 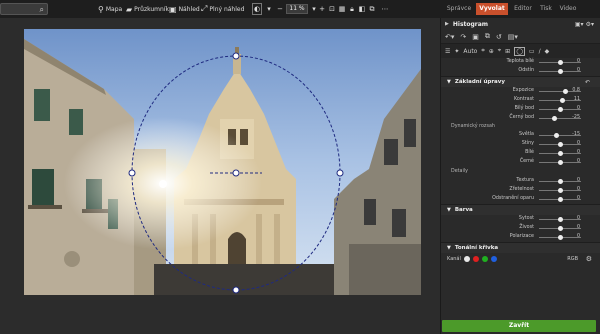 What do you see at coordinates (546, 9) in the screenshot?
I see `tab-tisk: Tisk` at bounding box center [546, 9].